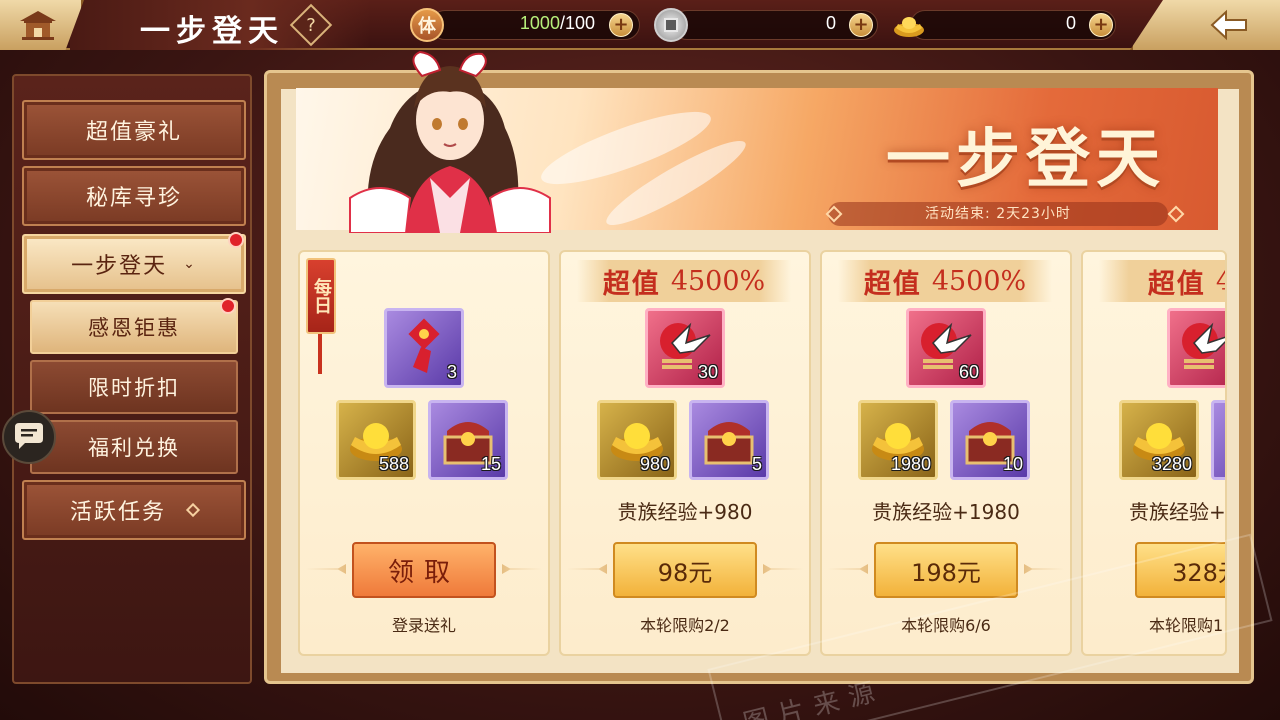 The image size is (1280, 720). What do you see at coordinates (423, 625) in the screenshot?
I see `card-footer: 登录送礼` at bounding box center [423, 625].